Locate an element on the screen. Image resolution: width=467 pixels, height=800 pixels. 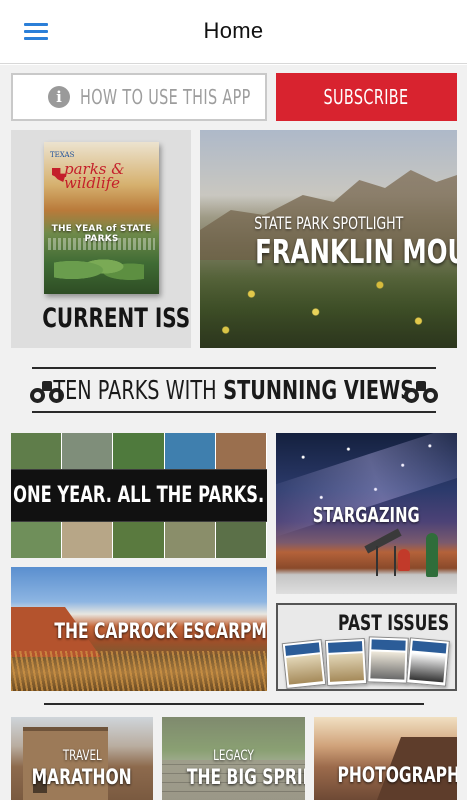
tripod-illustration is located at coordinates (386, 561).